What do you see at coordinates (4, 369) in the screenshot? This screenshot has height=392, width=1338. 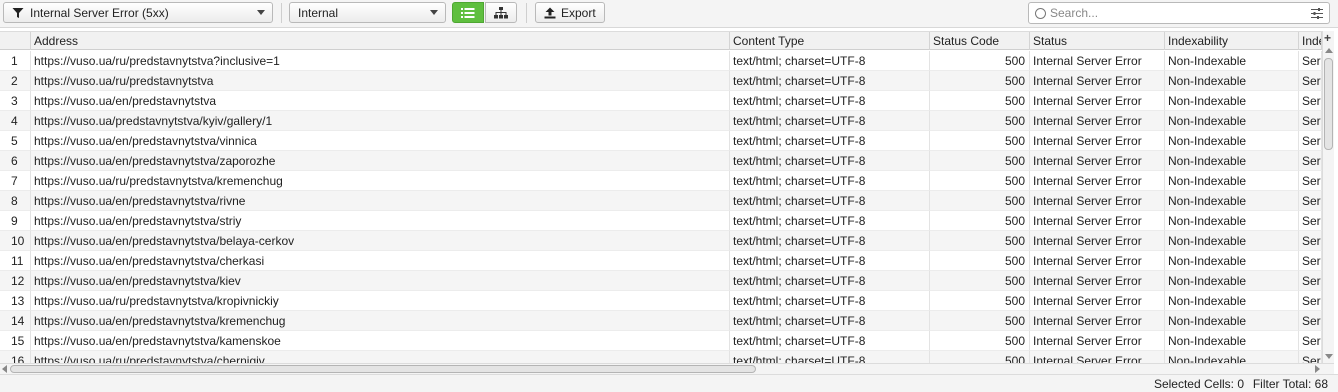 I see `scroll-left-icon` at bounding box center [4, 369].